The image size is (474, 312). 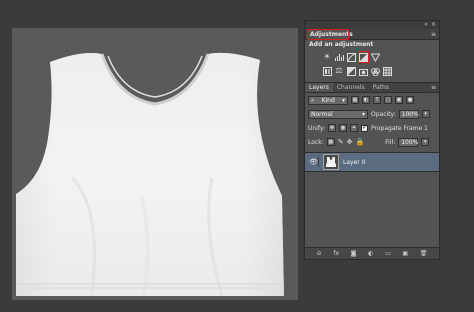 What do you see at coordinates (425, 114) in the screenshot?
I see `opacity-dropdown-icon: ▾` at bounding box center [425, 114].